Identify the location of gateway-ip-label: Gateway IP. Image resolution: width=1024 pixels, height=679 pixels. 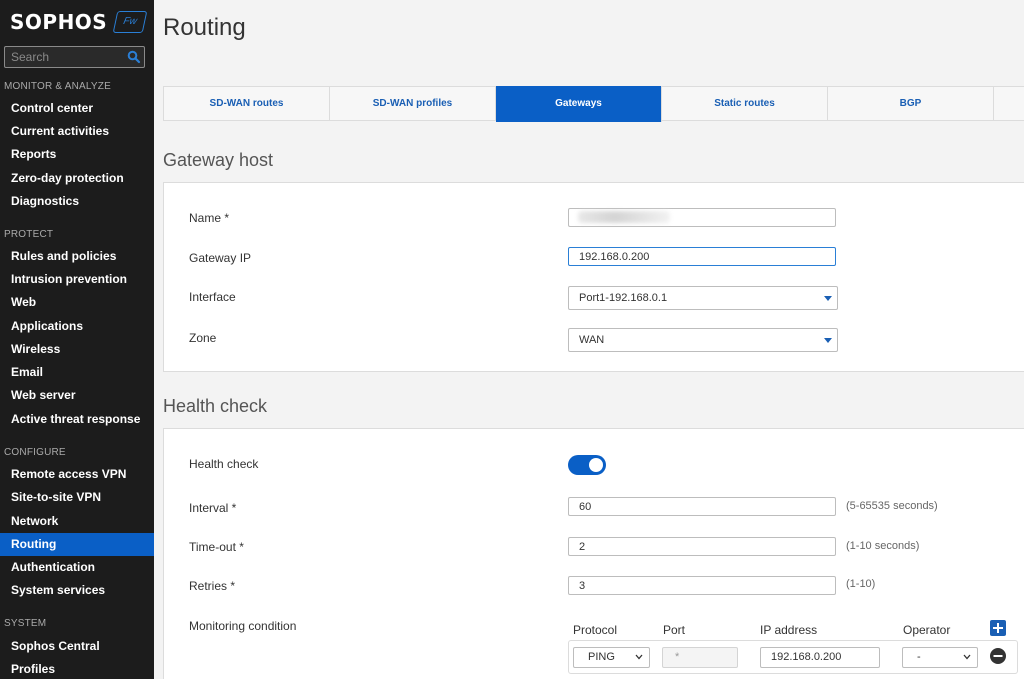
(220, 258).